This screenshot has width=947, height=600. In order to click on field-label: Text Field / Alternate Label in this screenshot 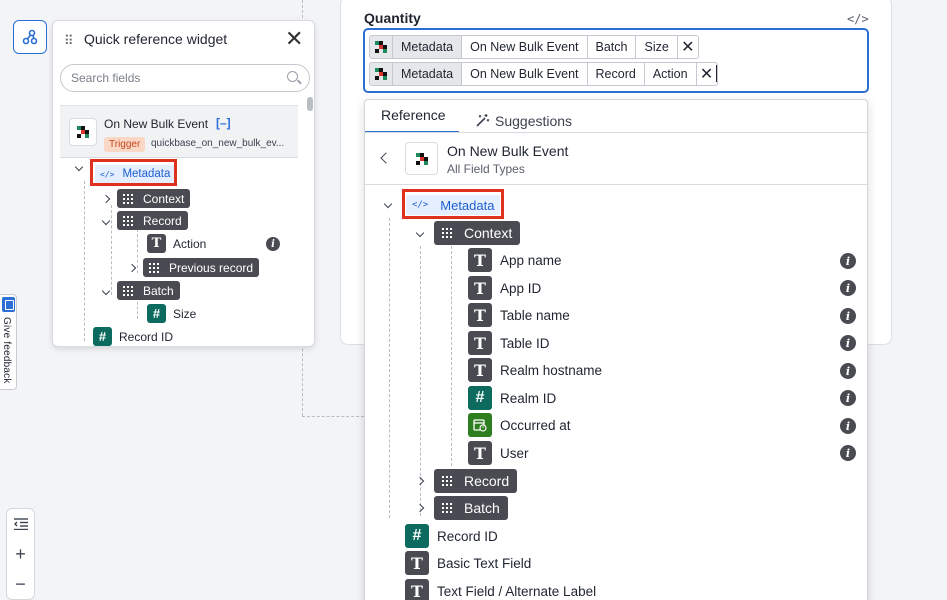, I will do `click(517, 591)`.